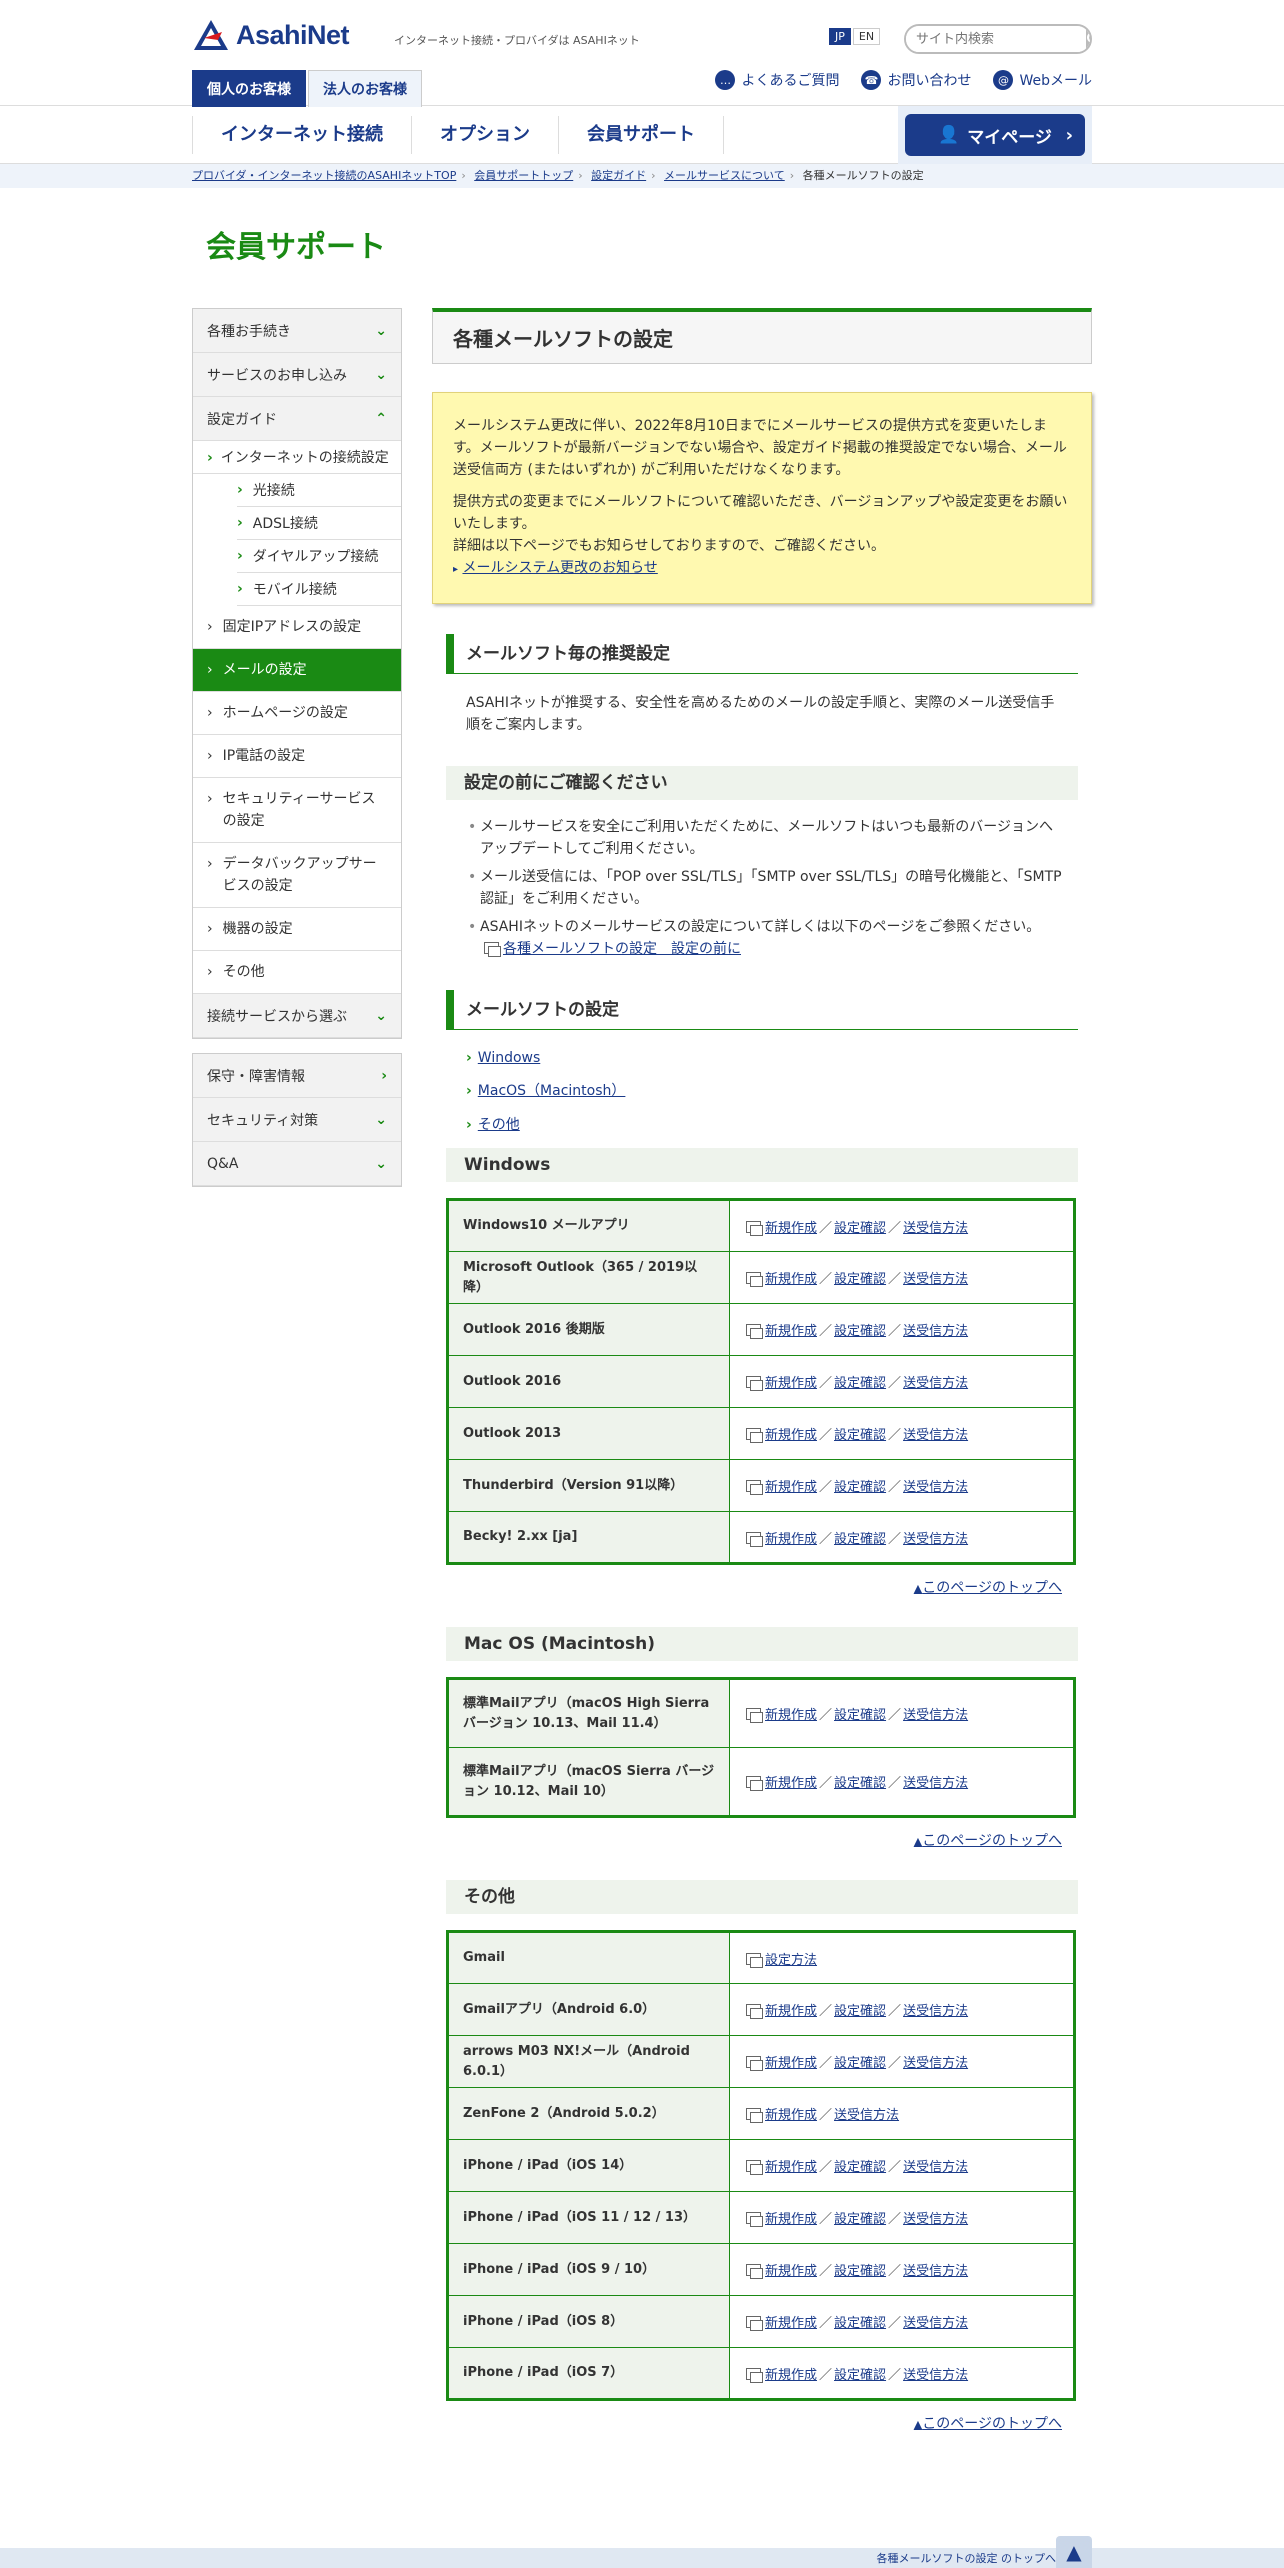 The width and height of the screenshot is (1284, 2568). Describe the element at coordinates (559, 568) in the screenshot. I see `notice-link: メールシステム更改のお知らせ` at that location.